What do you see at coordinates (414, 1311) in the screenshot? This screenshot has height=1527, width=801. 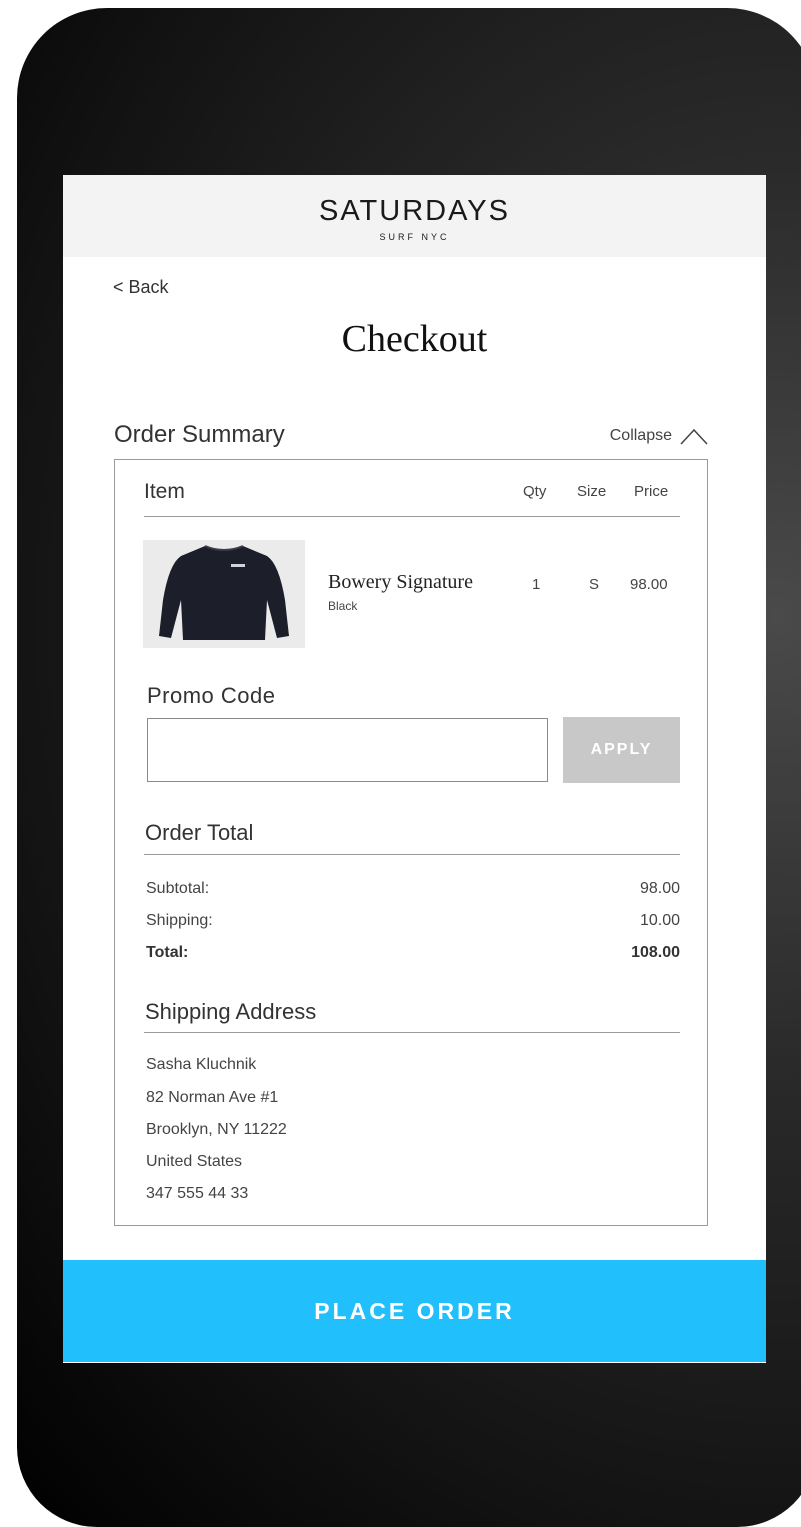 I see `place-order-button: PLACE ORDER` at bounding box center [414, 1311].